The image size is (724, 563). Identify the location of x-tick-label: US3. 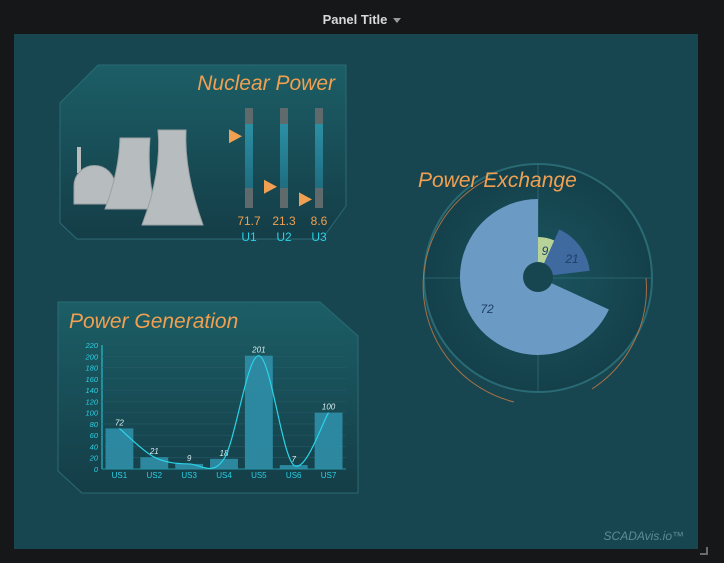
(189, 475).